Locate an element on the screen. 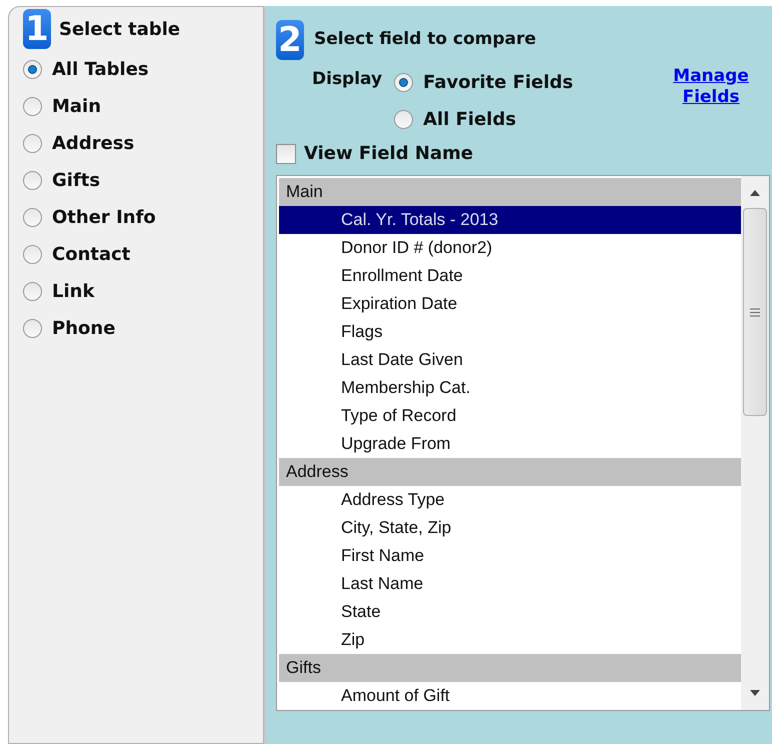 The height and width of the screenshot is (744, 772). group-header: Gifts is located at coordinates (510, 668).